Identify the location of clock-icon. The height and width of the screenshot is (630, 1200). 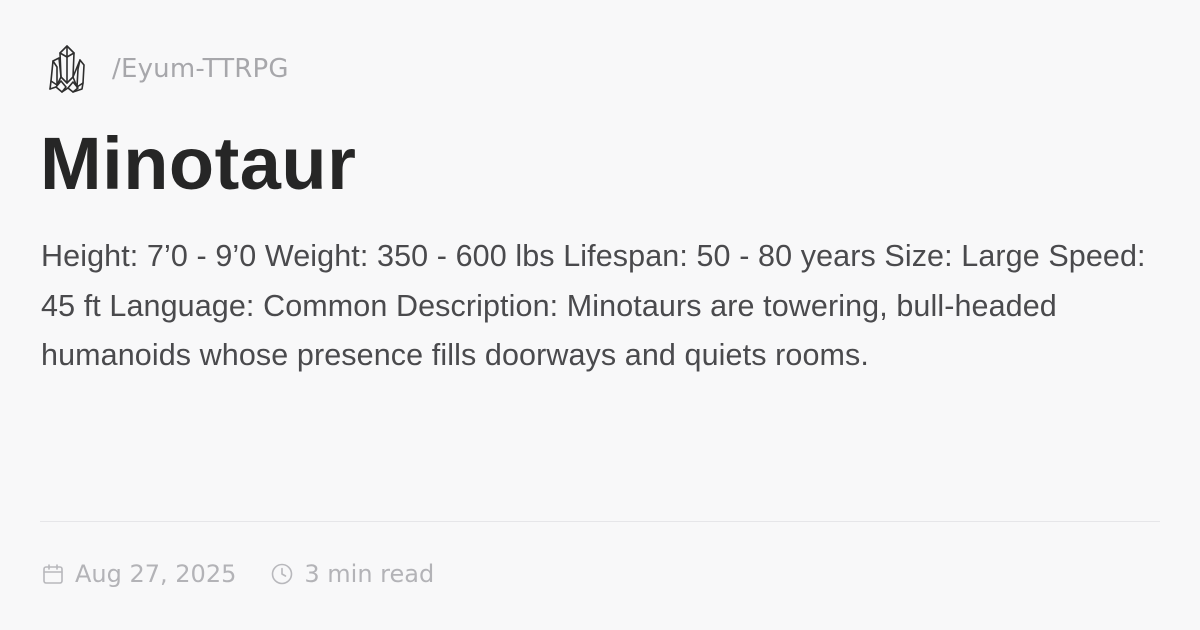
(282, 574).